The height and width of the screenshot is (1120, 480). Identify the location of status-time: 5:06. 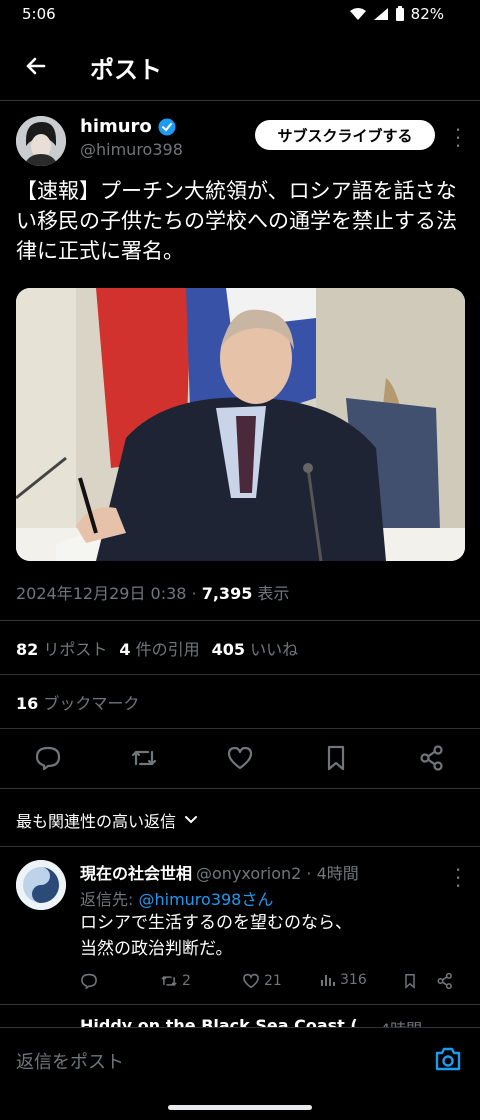
(39, 14).